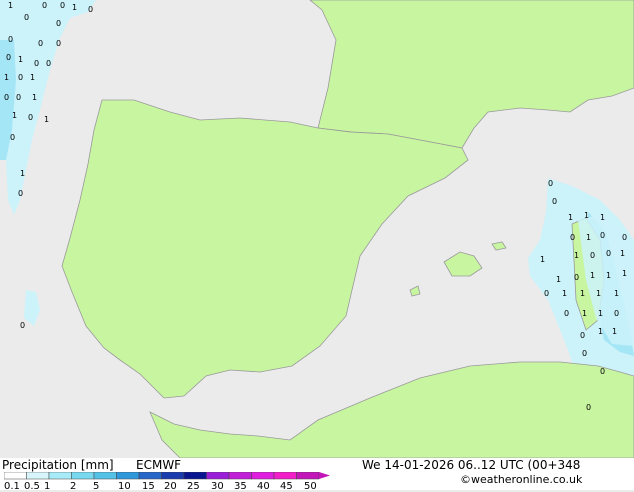 This screenshot has height=492, width=634. I want to click on color-scale-arrow, so click(324, 475).